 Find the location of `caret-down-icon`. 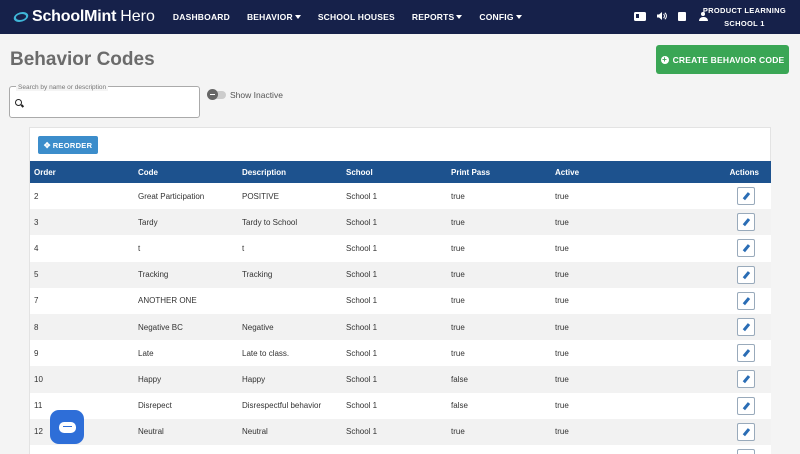

caret-down-icon is located at coordinates (518, 17).